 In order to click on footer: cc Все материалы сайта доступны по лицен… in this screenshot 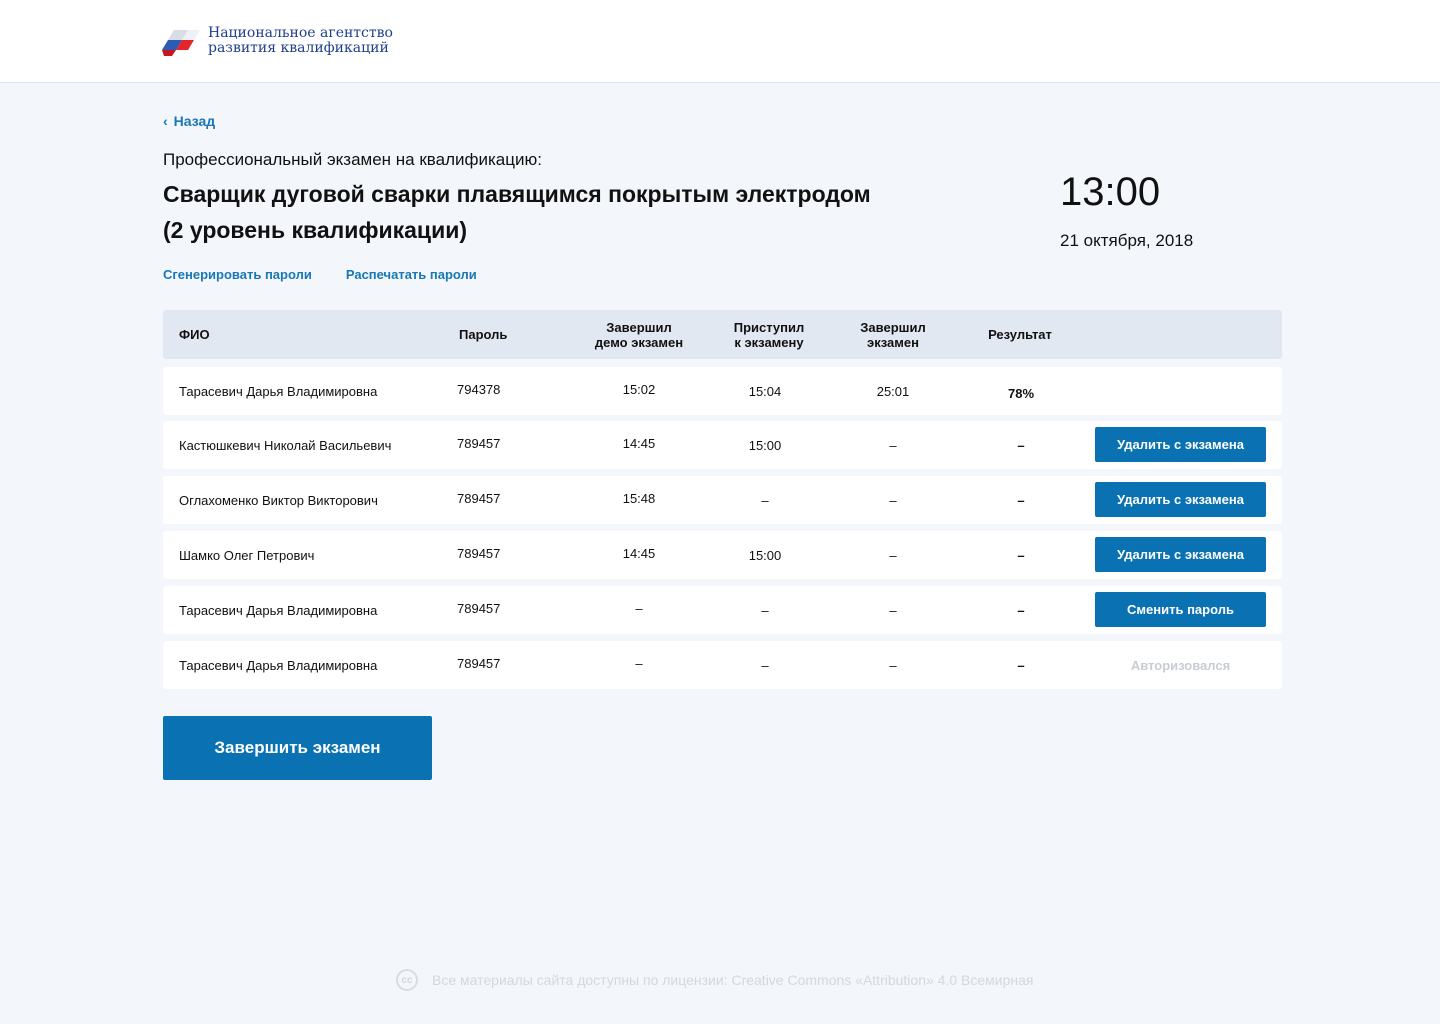, I will do `click(714, 980)`.